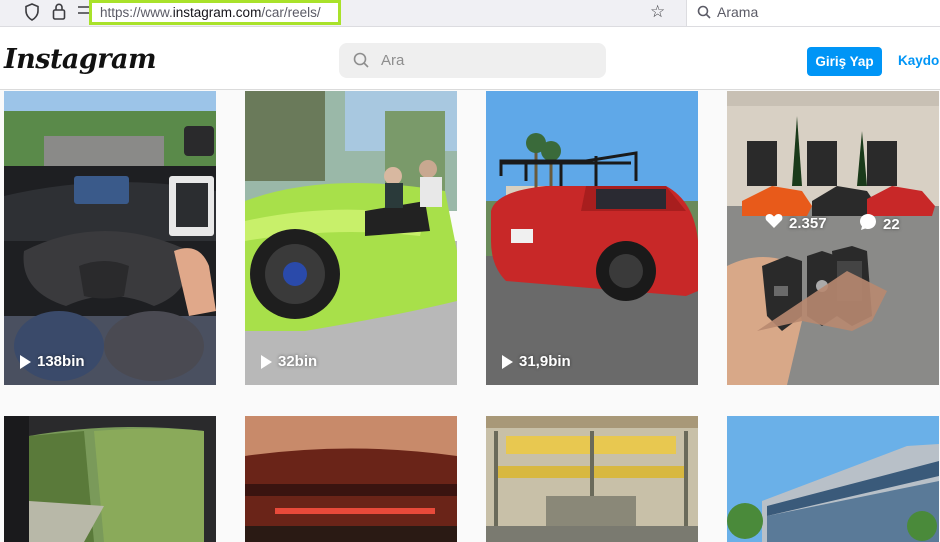 This screenshot has width=940, height=542. I want to click on view-count: 32bin, so click(298, 361).